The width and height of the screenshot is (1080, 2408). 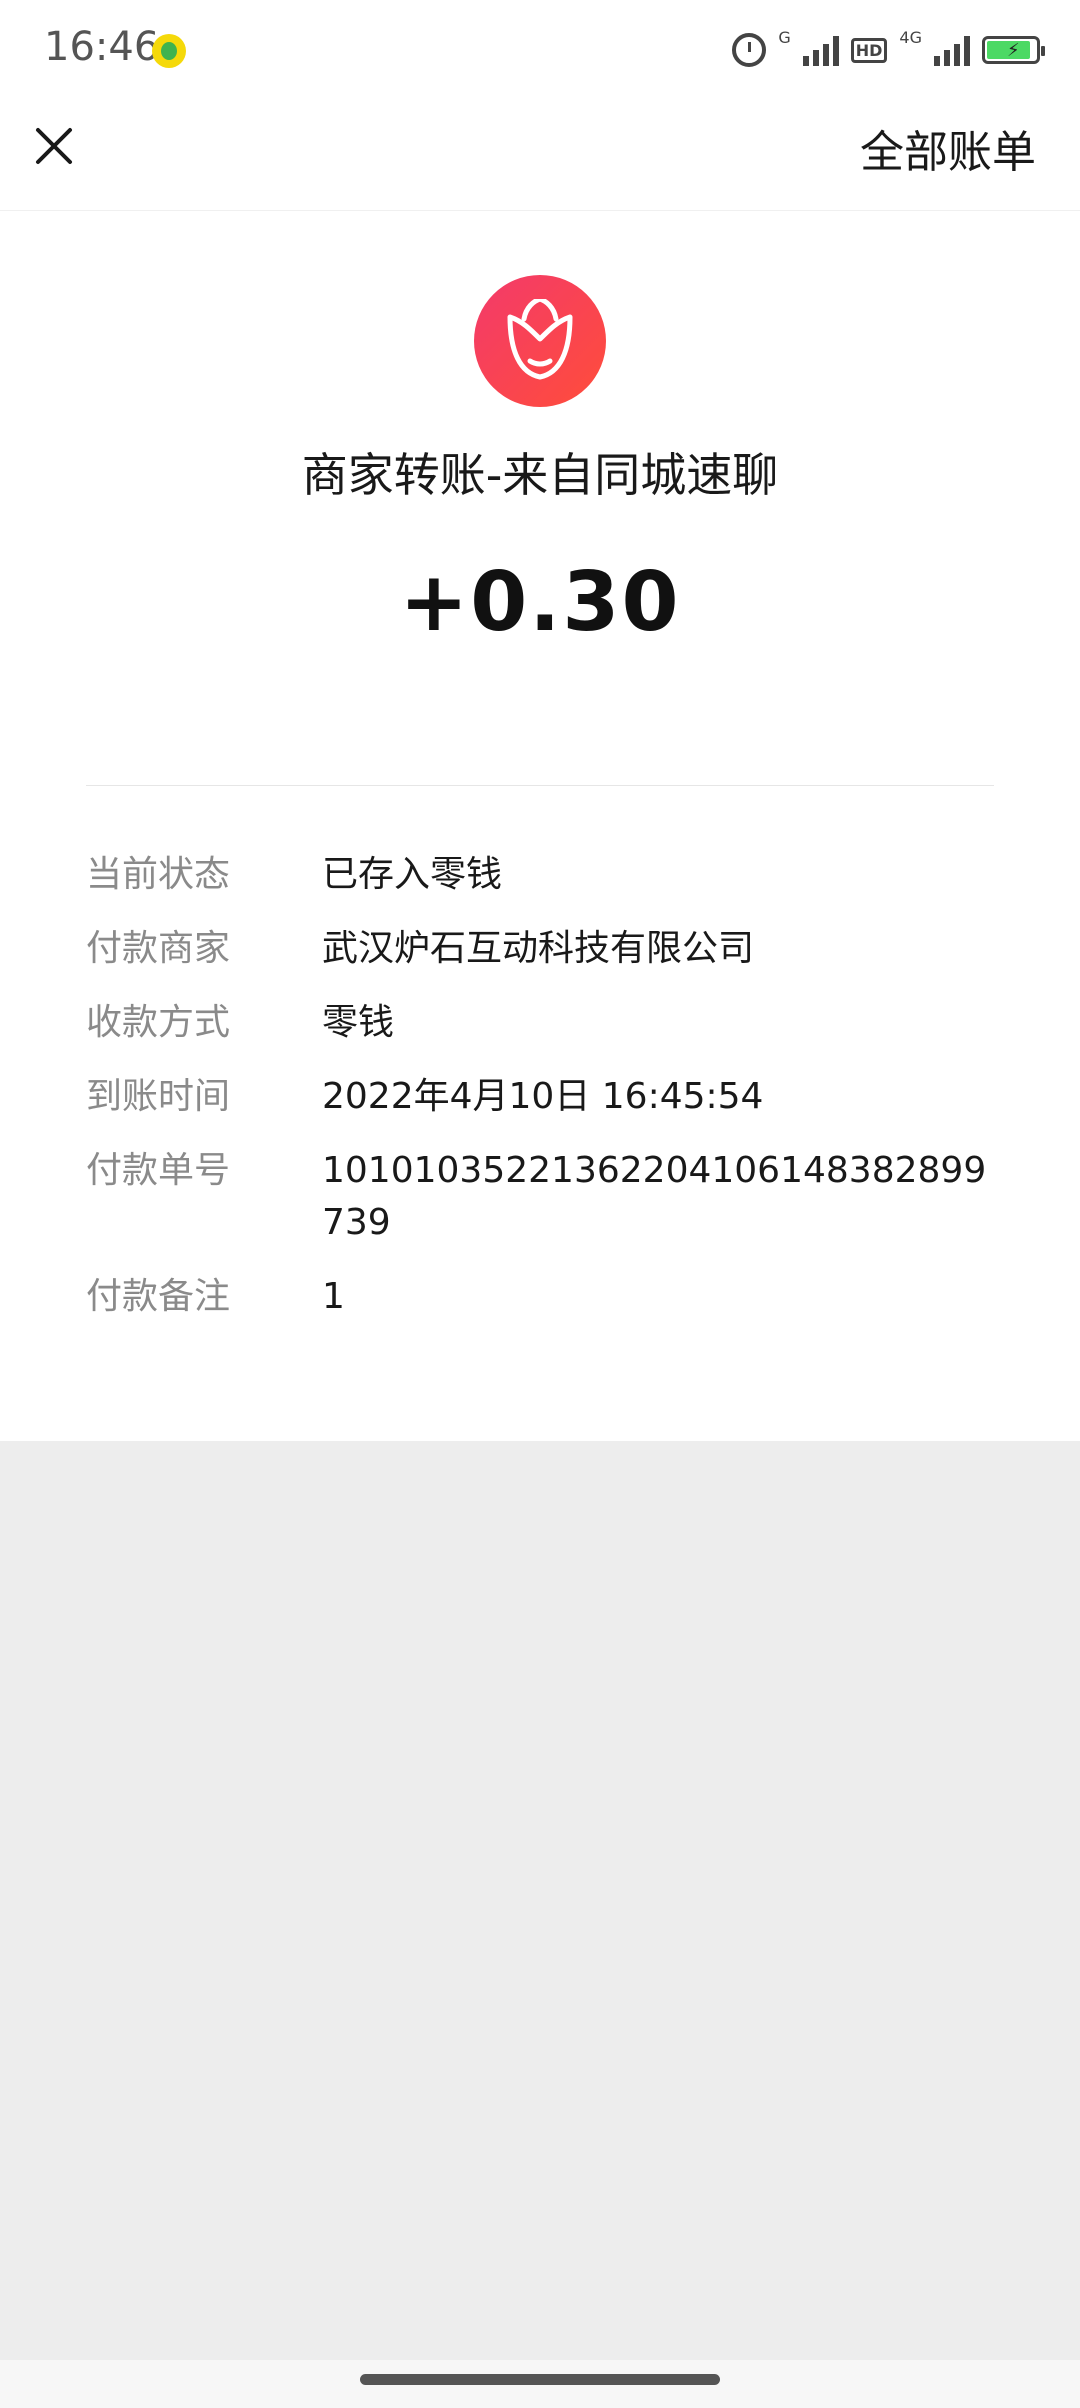 What do you see at coordinates (158, 1096) in the screenshot?
I see `detail-label: 到账时间` at bounding box center [158, 1096].